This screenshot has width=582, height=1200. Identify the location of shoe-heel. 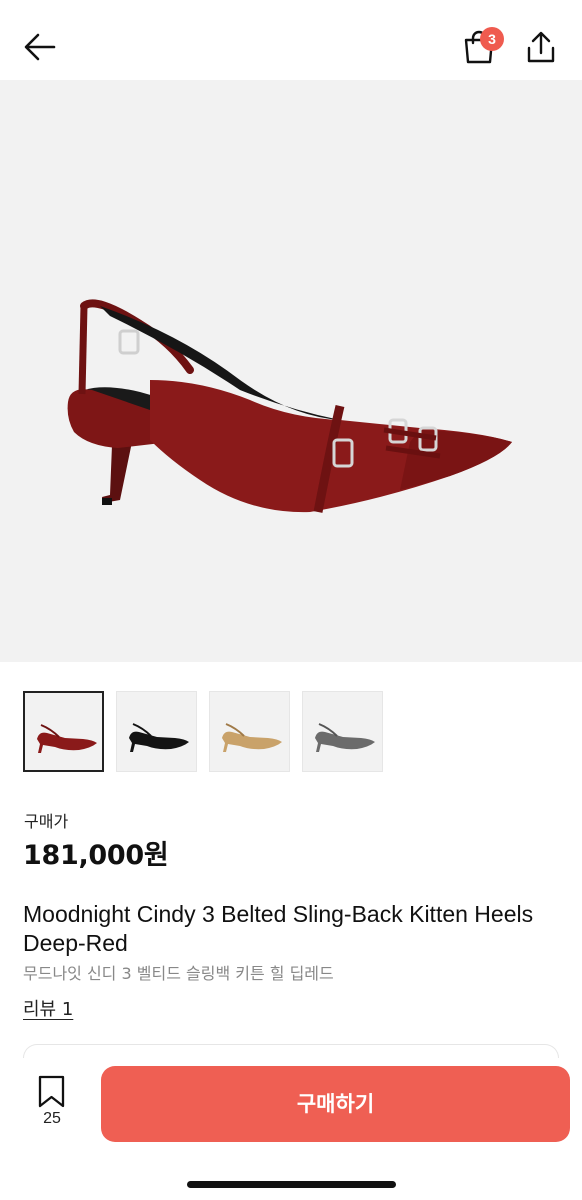
(117, 472).